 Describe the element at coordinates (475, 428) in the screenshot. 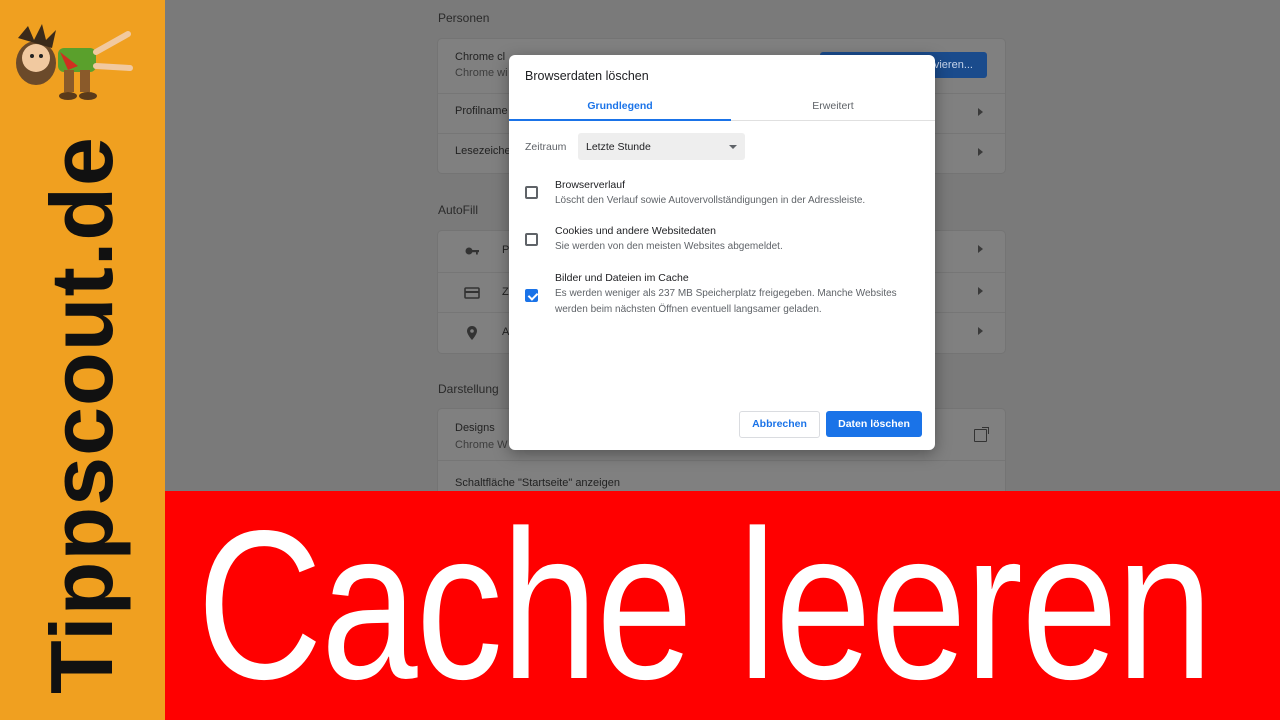

I see `designs-title: Designs` at that location.